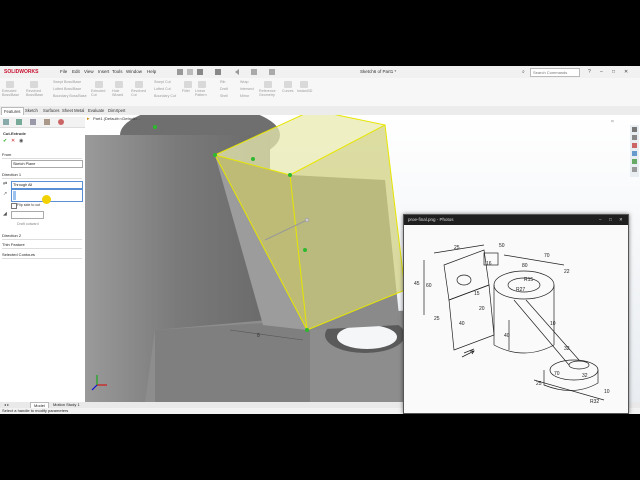 This screenshot has width=640, height=480. I want to click on hole-wizard-label: Hole Wizard, so click(120, 93).